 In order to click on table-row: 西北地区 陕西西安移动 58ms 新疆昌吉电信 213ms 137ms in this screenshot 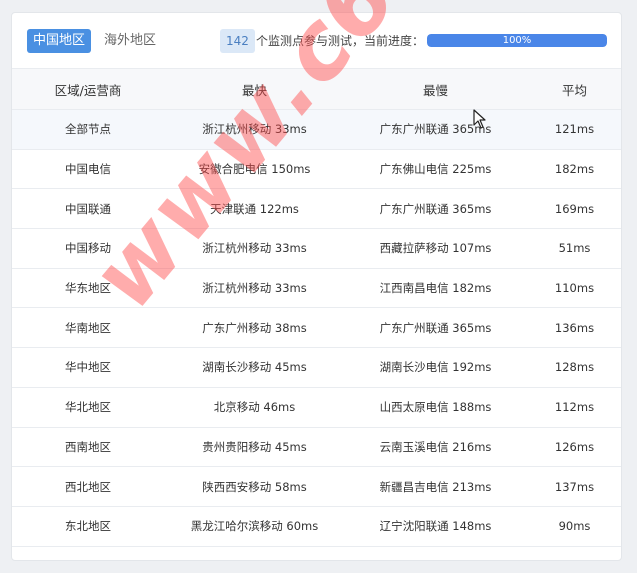, I will do `click(316, 486)`.